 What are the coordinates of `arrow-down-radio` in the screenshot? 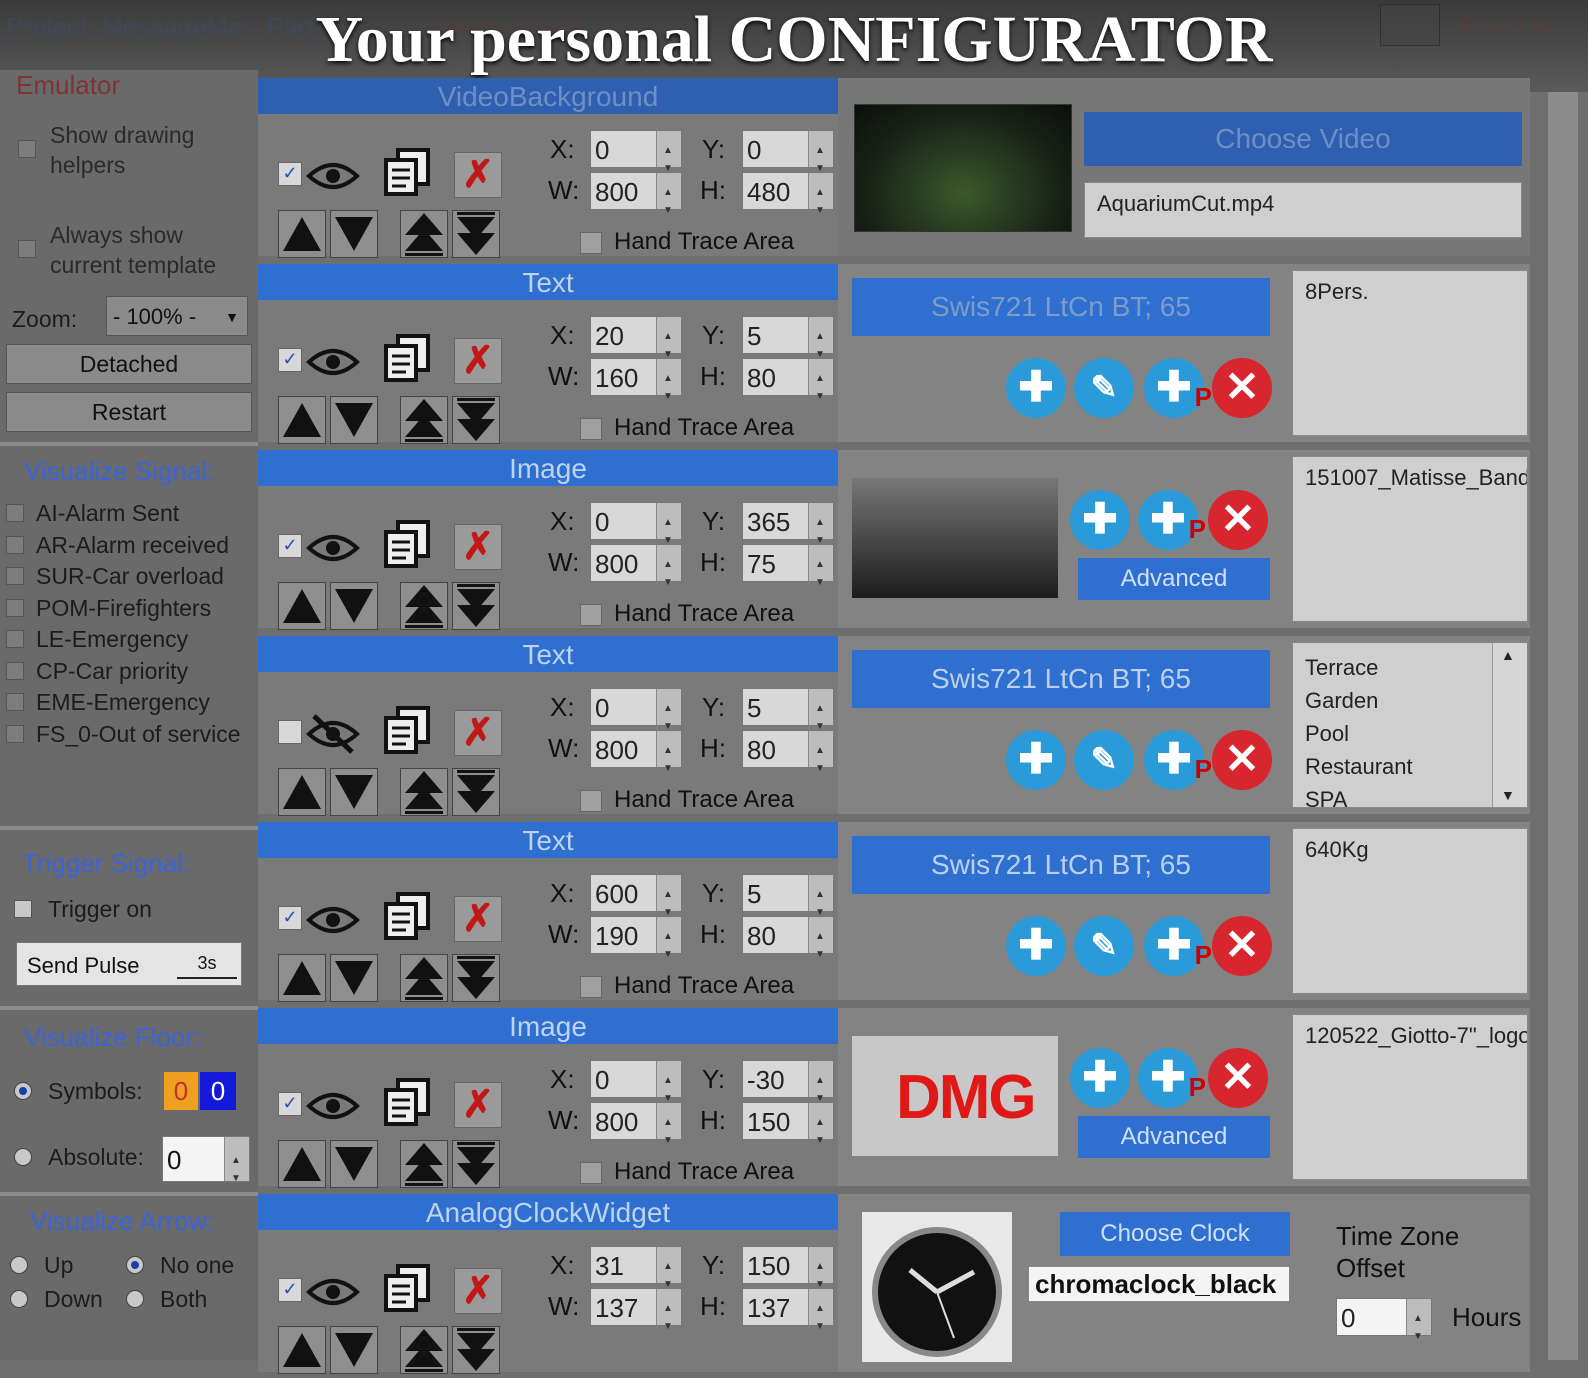 It's located at (19, 1299).